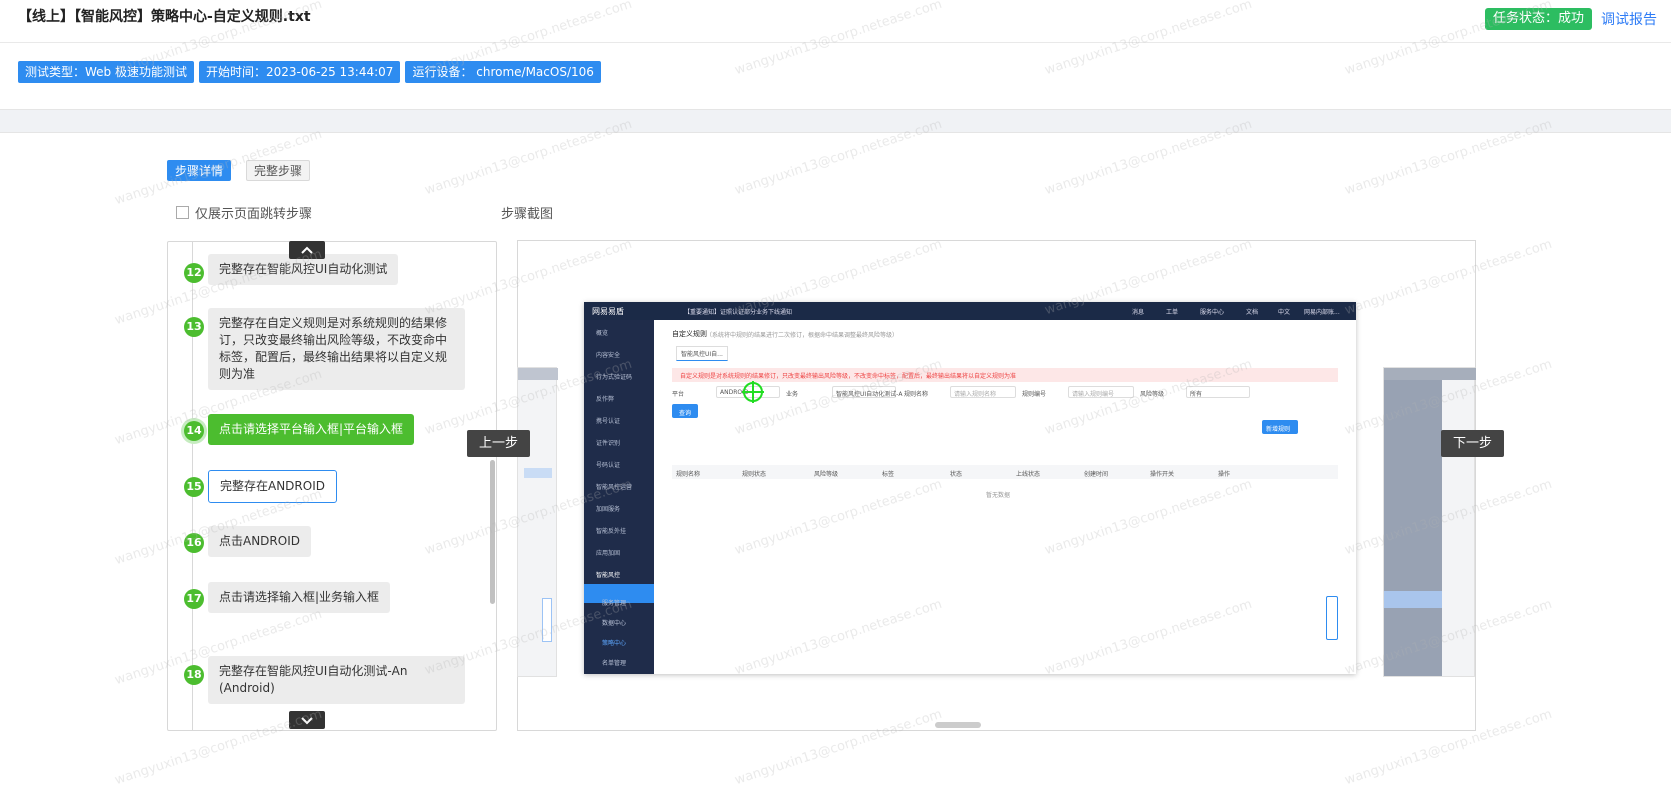  I want to click on shot-filter-value: 智能风控UI自动化测试-A, so click(869, 394).